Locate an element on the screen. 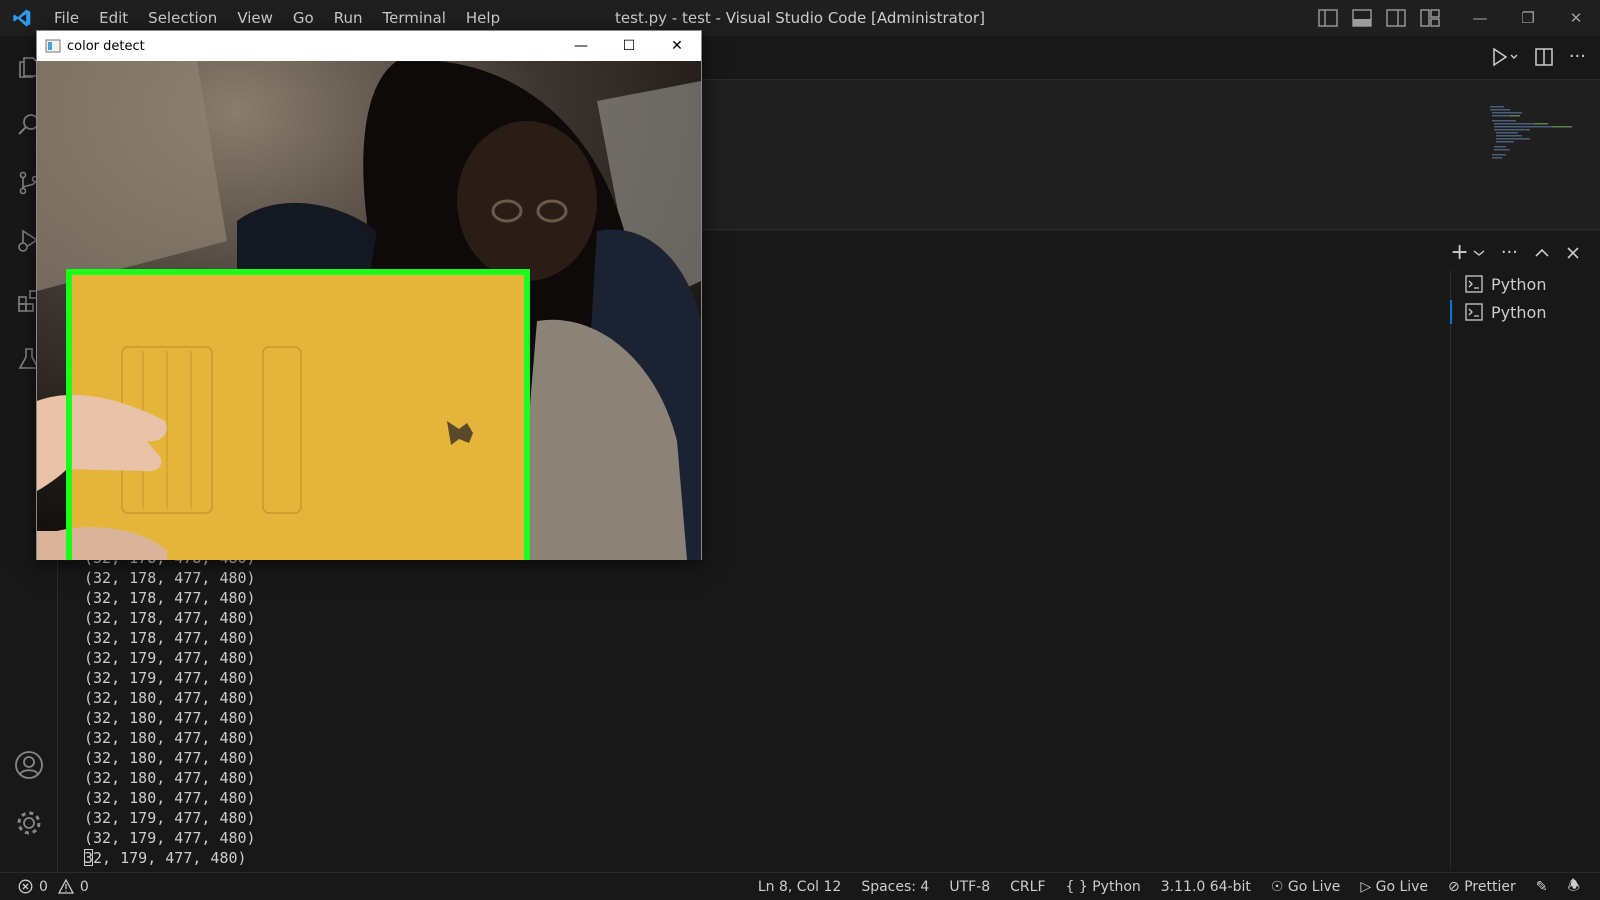 Image resolution: width=1600 pixels, height=900 pixels. error-icon is located at coordinates (25, 886).